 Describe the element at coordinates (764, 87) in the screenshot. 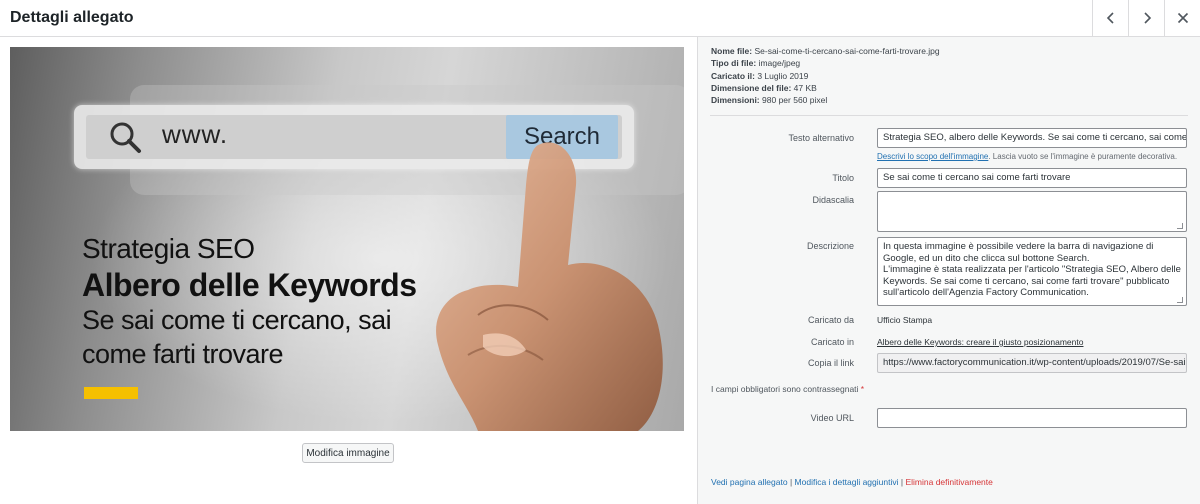

I see `file-size-row: Dimensione del file: 47 KB` at that location.